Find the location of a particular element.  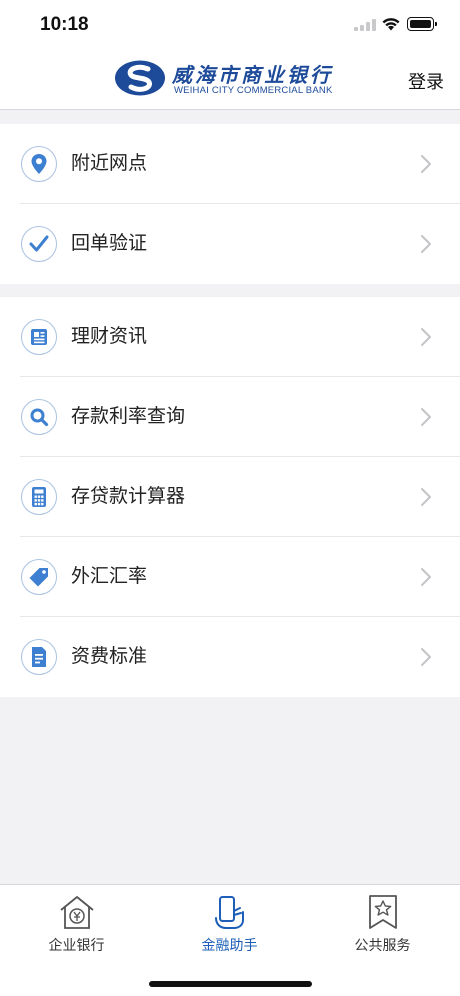

tab-financial-assistant: 金融助手 is located at coordinates (229, 923).